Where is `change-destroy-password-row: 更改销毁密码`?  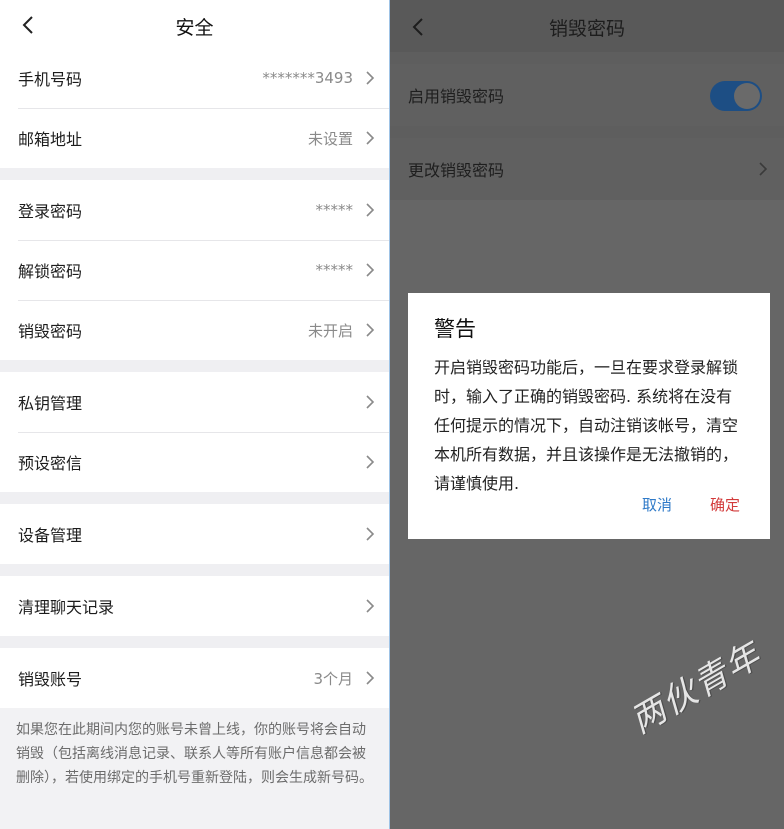
change-destroy-password-row: 更改销毁密码 is located at coordinates (587, 169).